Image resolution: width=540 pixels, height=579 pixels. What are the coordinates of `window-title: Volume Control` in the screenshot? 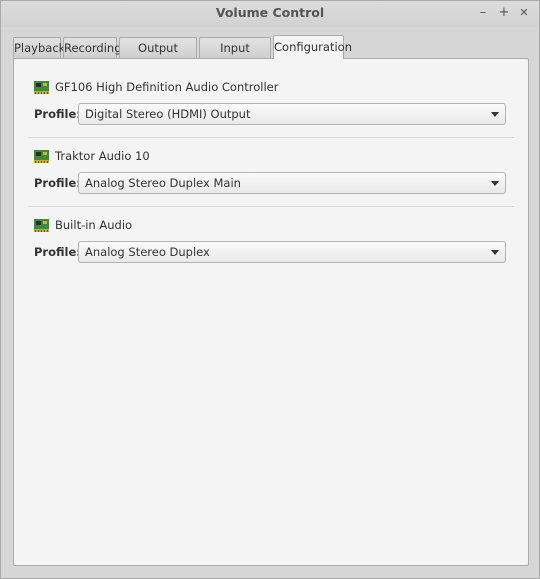 It's located at (270, 12).